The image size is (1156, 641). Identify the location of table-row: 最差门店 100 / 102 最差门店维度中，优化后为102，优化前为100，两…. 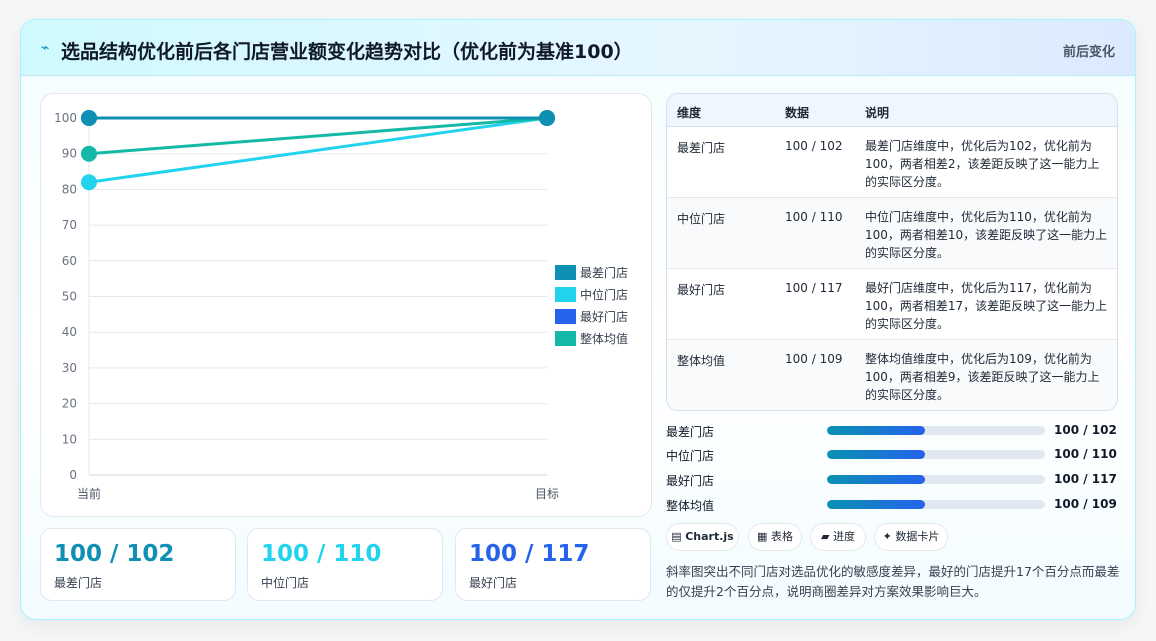
(892, 162).